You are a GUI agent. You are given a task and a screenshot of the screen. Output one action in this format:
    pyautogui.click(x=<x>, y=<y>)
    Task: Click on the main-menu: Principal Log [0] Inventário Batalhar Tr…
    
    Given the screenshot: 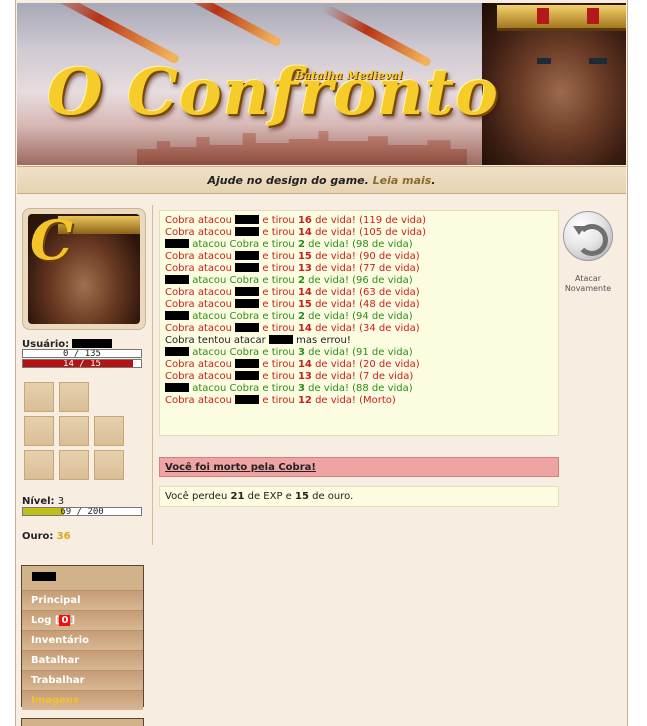 What is the action you would take?
    pyautogui.click(x=82, y=637)
    